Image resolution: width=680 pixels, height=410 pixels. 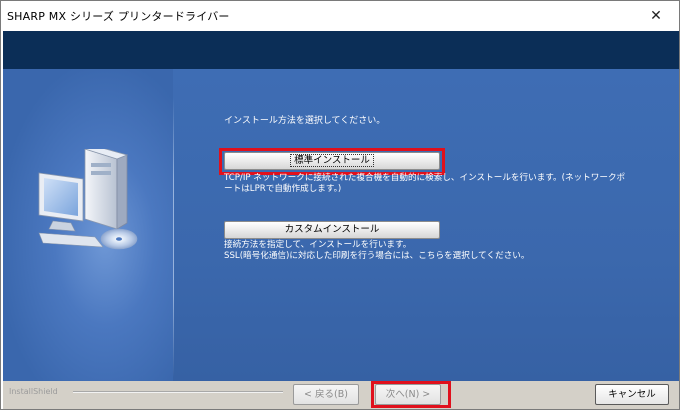 What do you see at coordinates (118, 16) in the screenshot?
I see `window-title: SHARP MX シリーズ プリンタードライバー` at bounding box center [118, 16].